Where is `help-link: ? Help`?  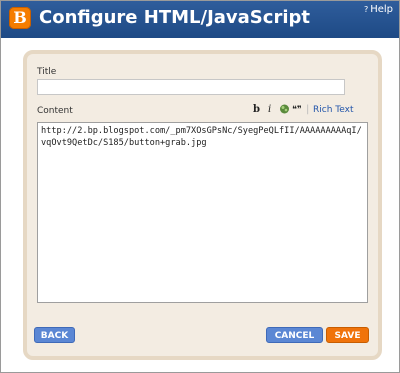 help-link: ? Help is located at coordinates (378, 10).